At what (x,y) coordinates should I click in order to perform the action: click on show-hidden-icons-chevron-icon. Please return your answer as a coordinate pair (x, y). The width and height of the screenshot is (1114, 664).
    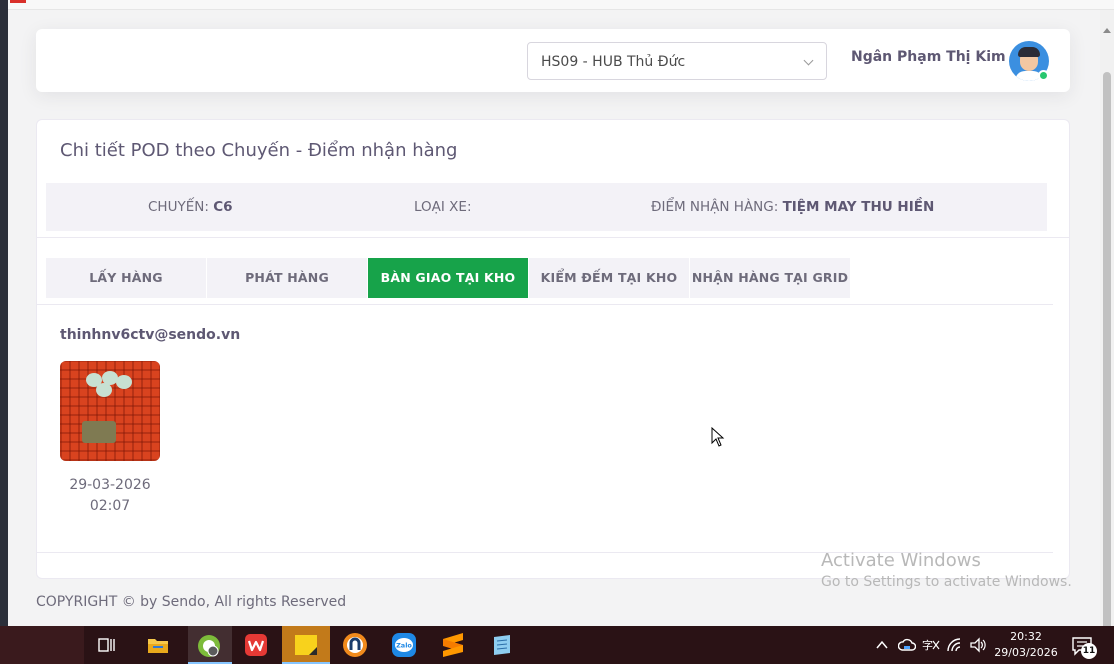
    Looking at the image, I should click on (882, 645).